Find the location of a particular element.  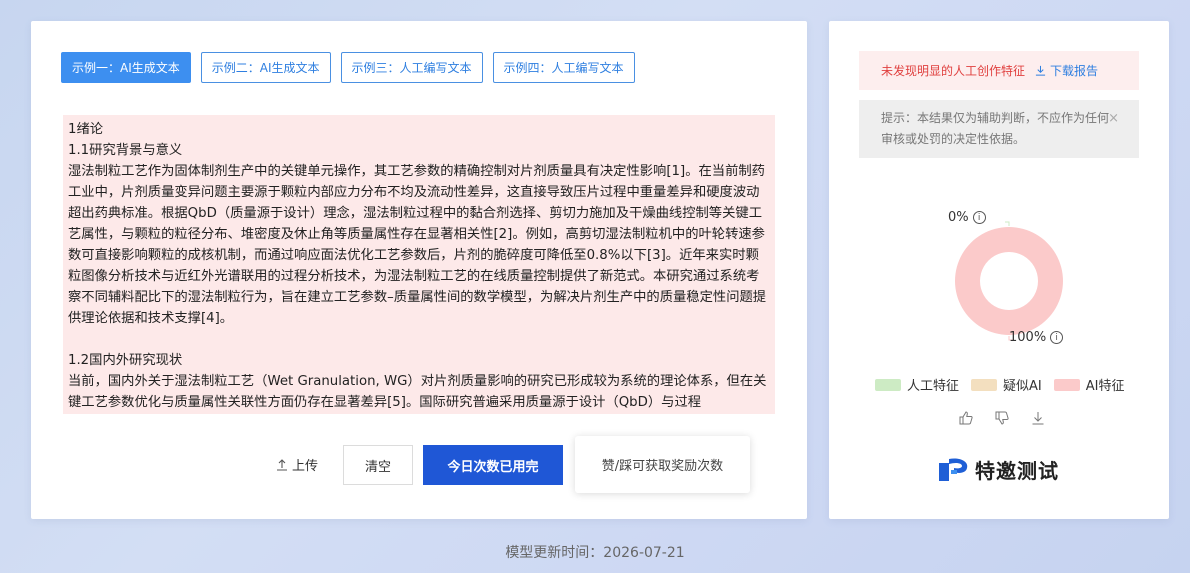

legend-label: AI特征 is located at coordinates (1105, 386).